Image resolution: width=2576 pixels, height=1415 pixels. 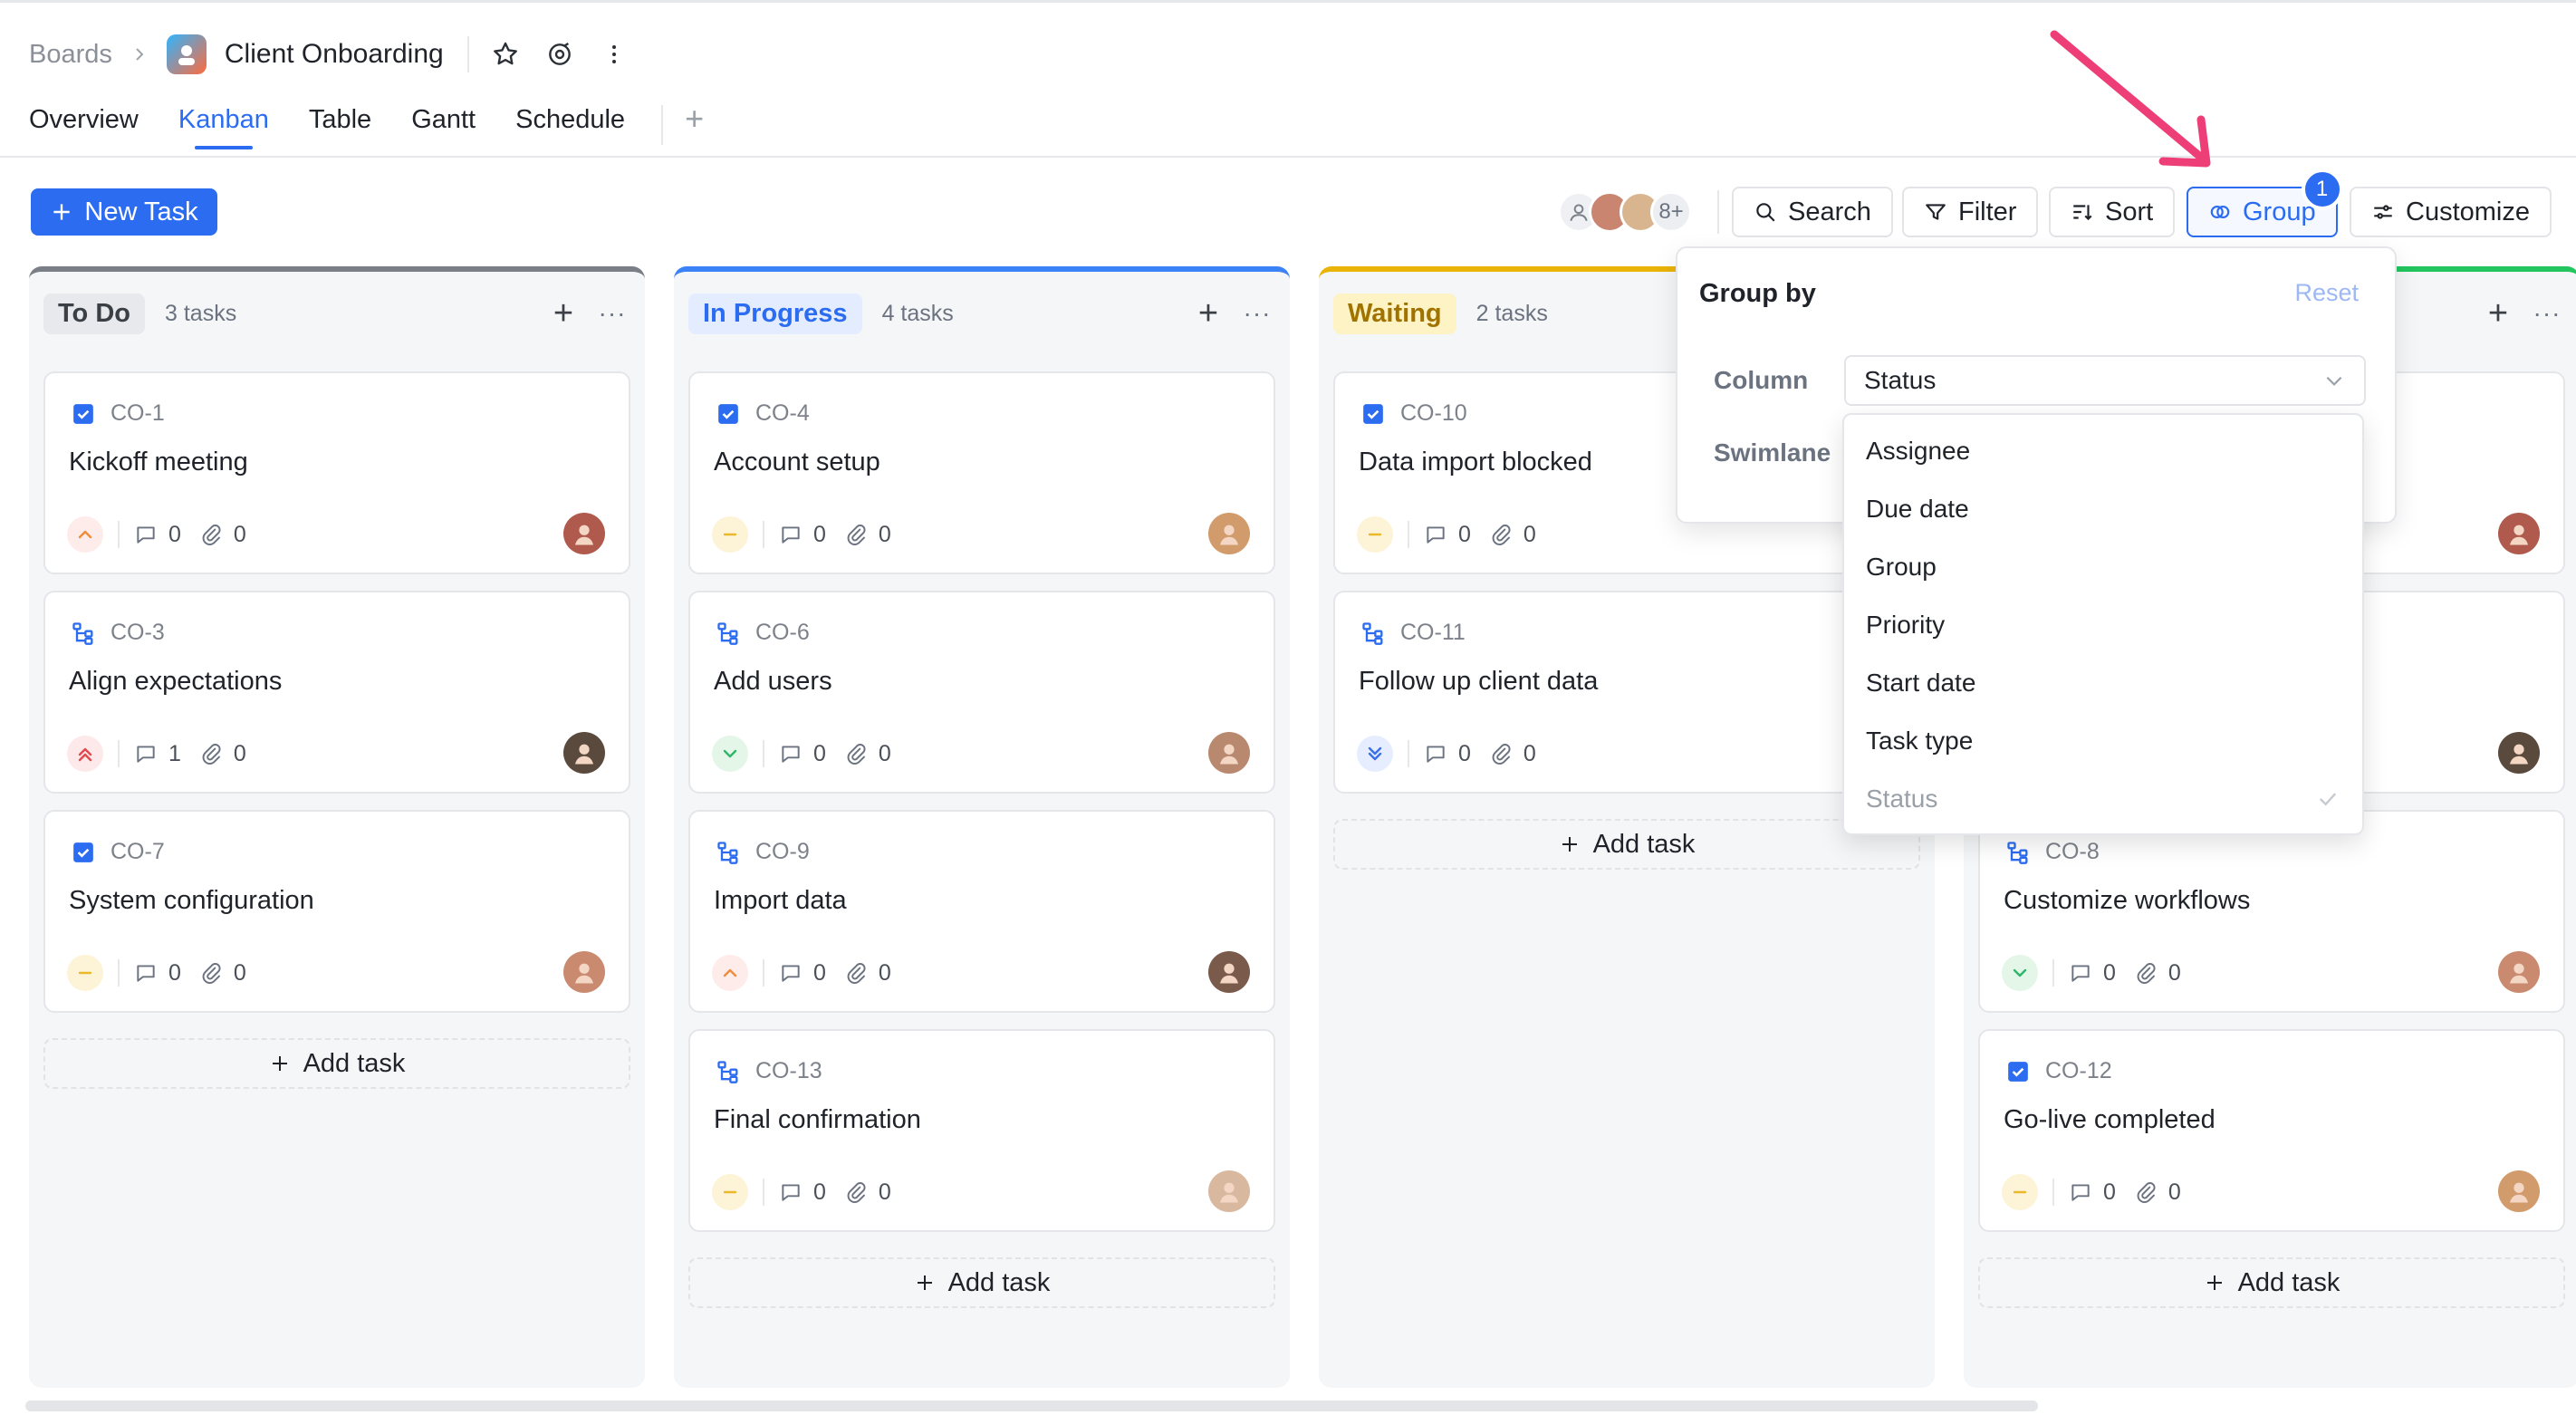 I want to click on watch-icon, so click(x=560, y=54).